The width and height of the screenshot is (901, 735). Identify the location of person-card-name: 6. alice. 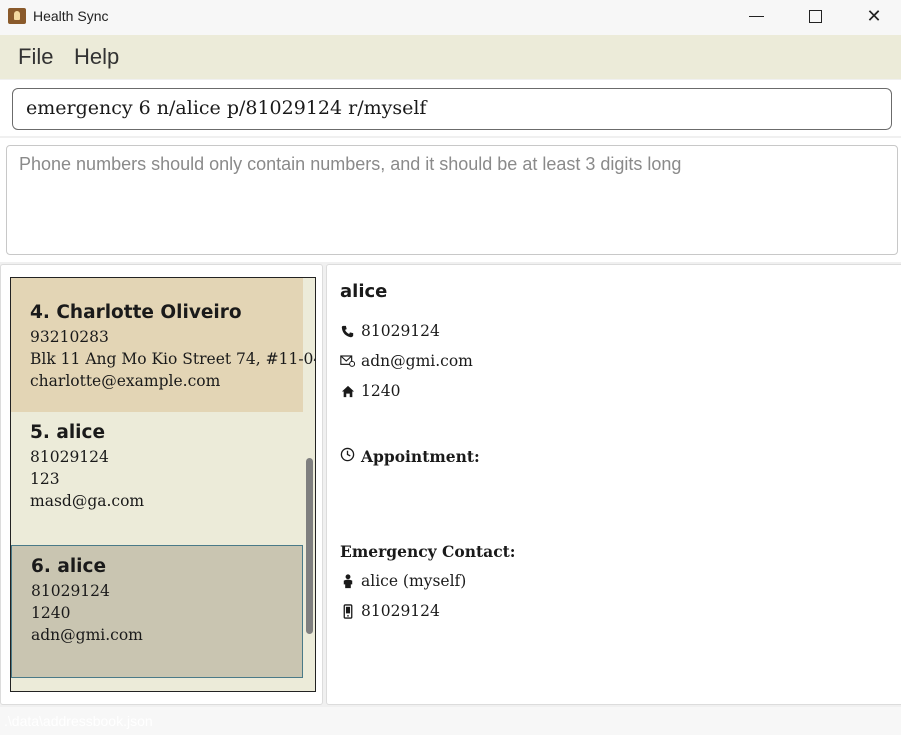
(69, 566).